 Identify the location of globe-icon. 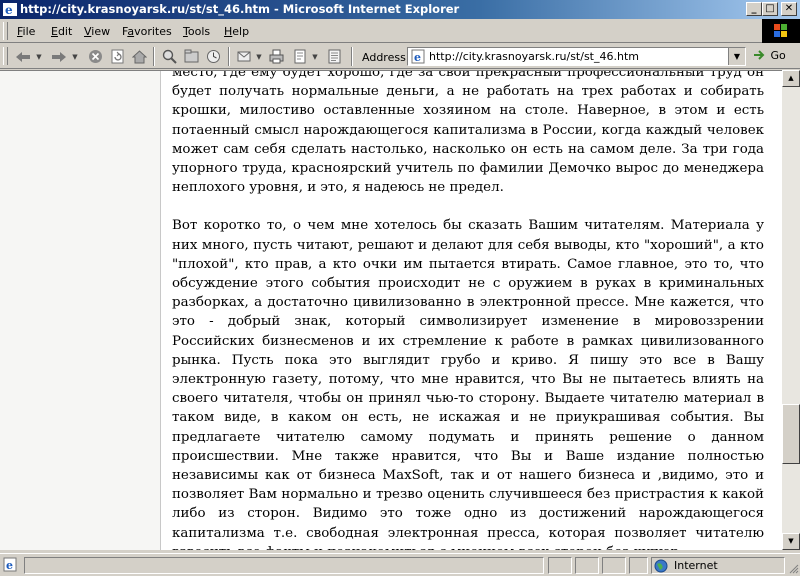
(661, 566).